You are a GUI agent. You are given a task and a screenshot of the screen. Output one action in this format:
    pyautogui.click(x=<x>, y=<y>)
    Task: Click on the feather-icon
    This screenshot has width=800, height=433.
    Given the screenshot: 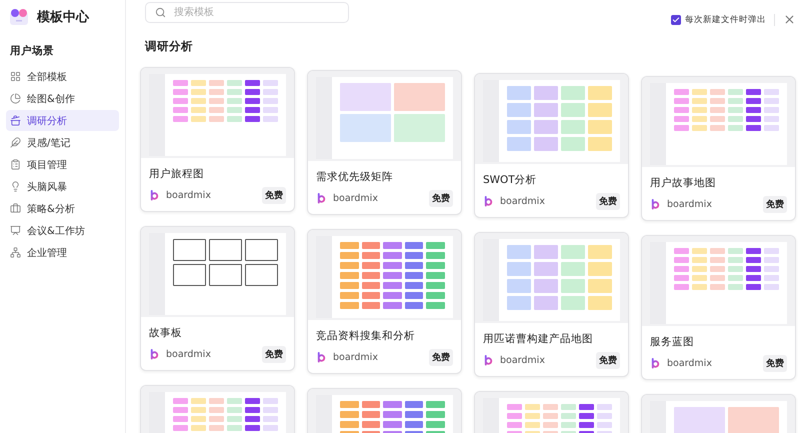 What is the action you would take?
    pyautogui.click(x=15, y=142)
    